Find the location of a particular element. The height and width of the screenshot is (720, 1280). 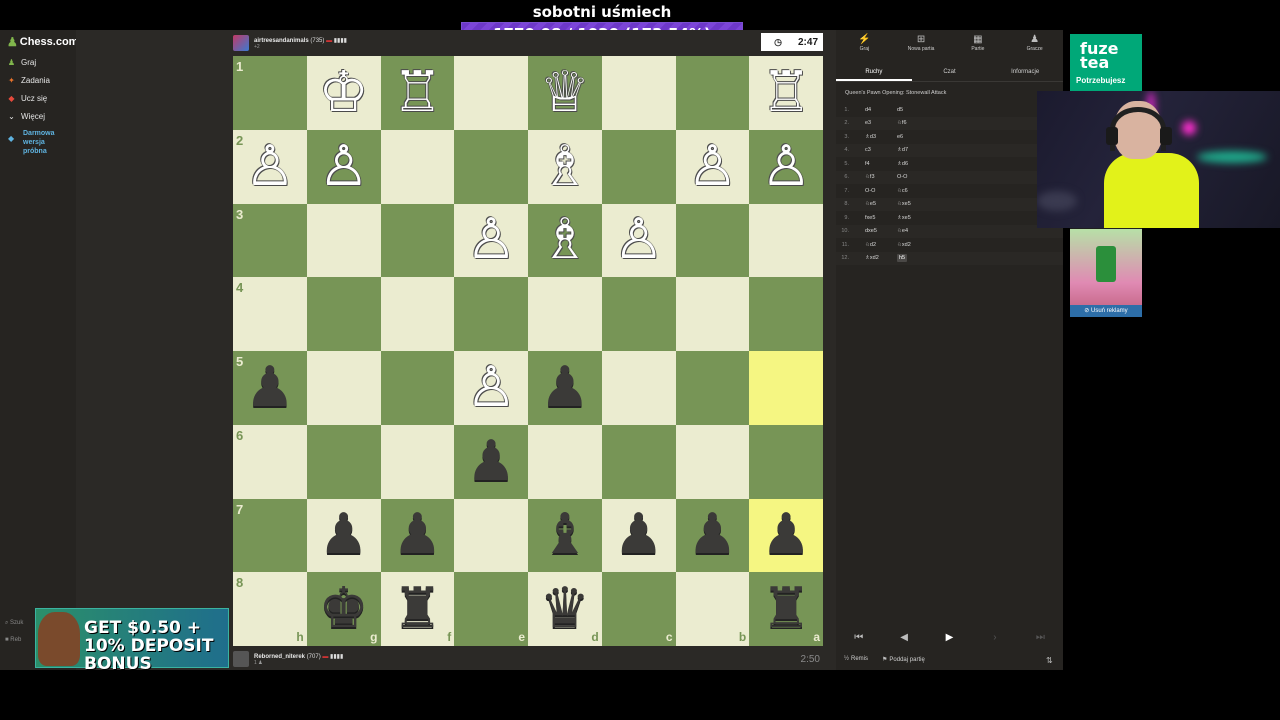

white-move: d4 is located at coordinates (875, 110).